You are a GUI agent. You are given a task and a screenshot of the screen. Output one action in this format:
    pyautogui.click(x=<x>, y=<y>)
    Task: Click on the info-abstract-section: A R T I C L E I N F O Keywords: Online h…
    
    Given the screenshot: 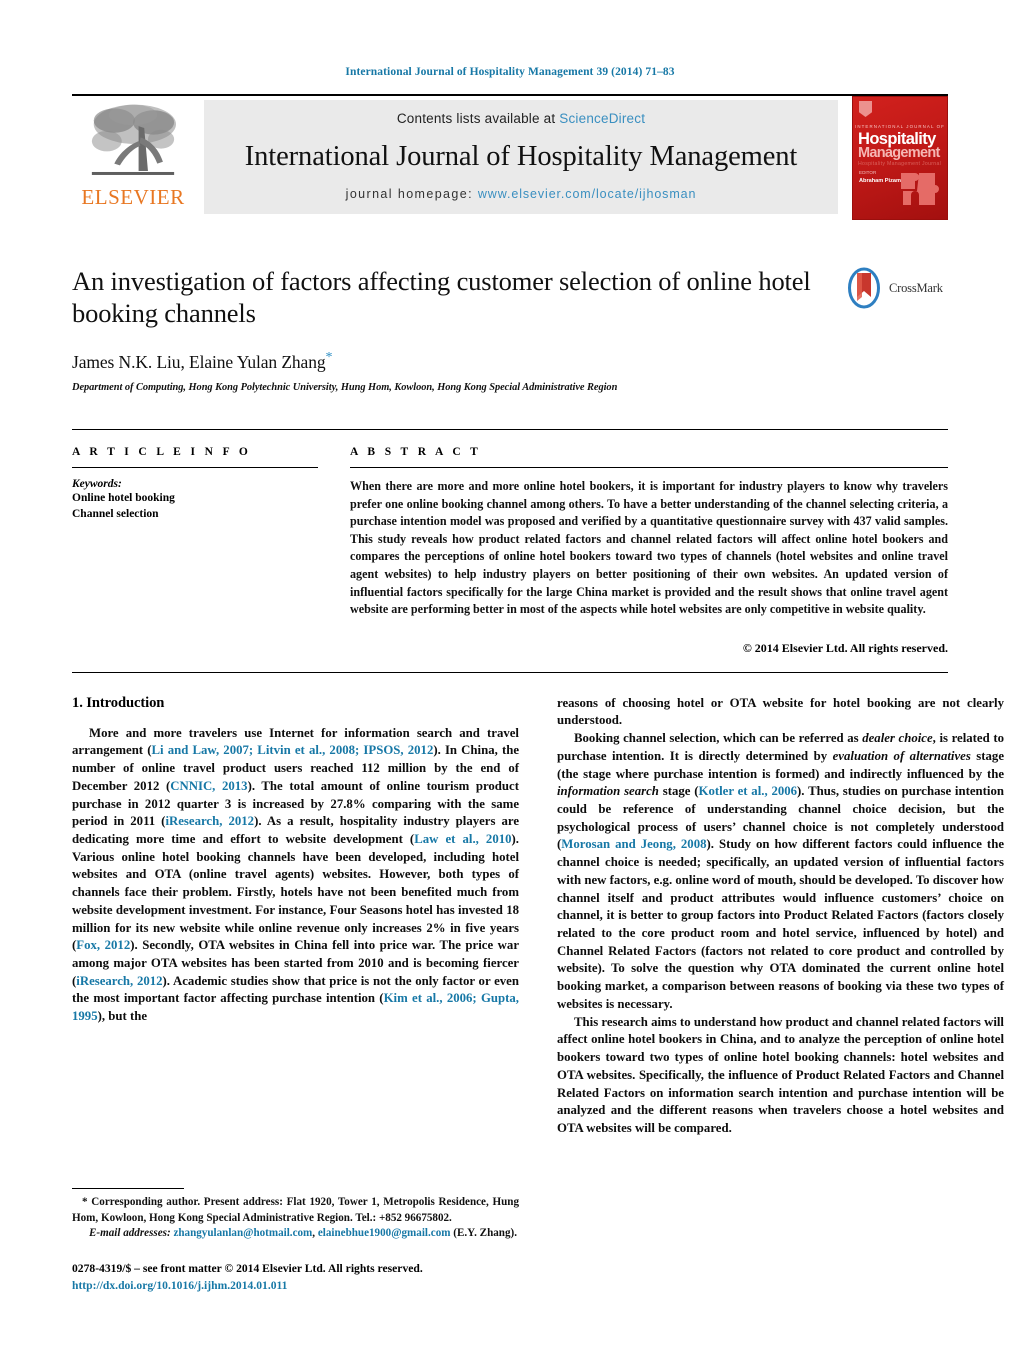 What is the action you would take?
    pyautogui.click(x=510, y=542)
    